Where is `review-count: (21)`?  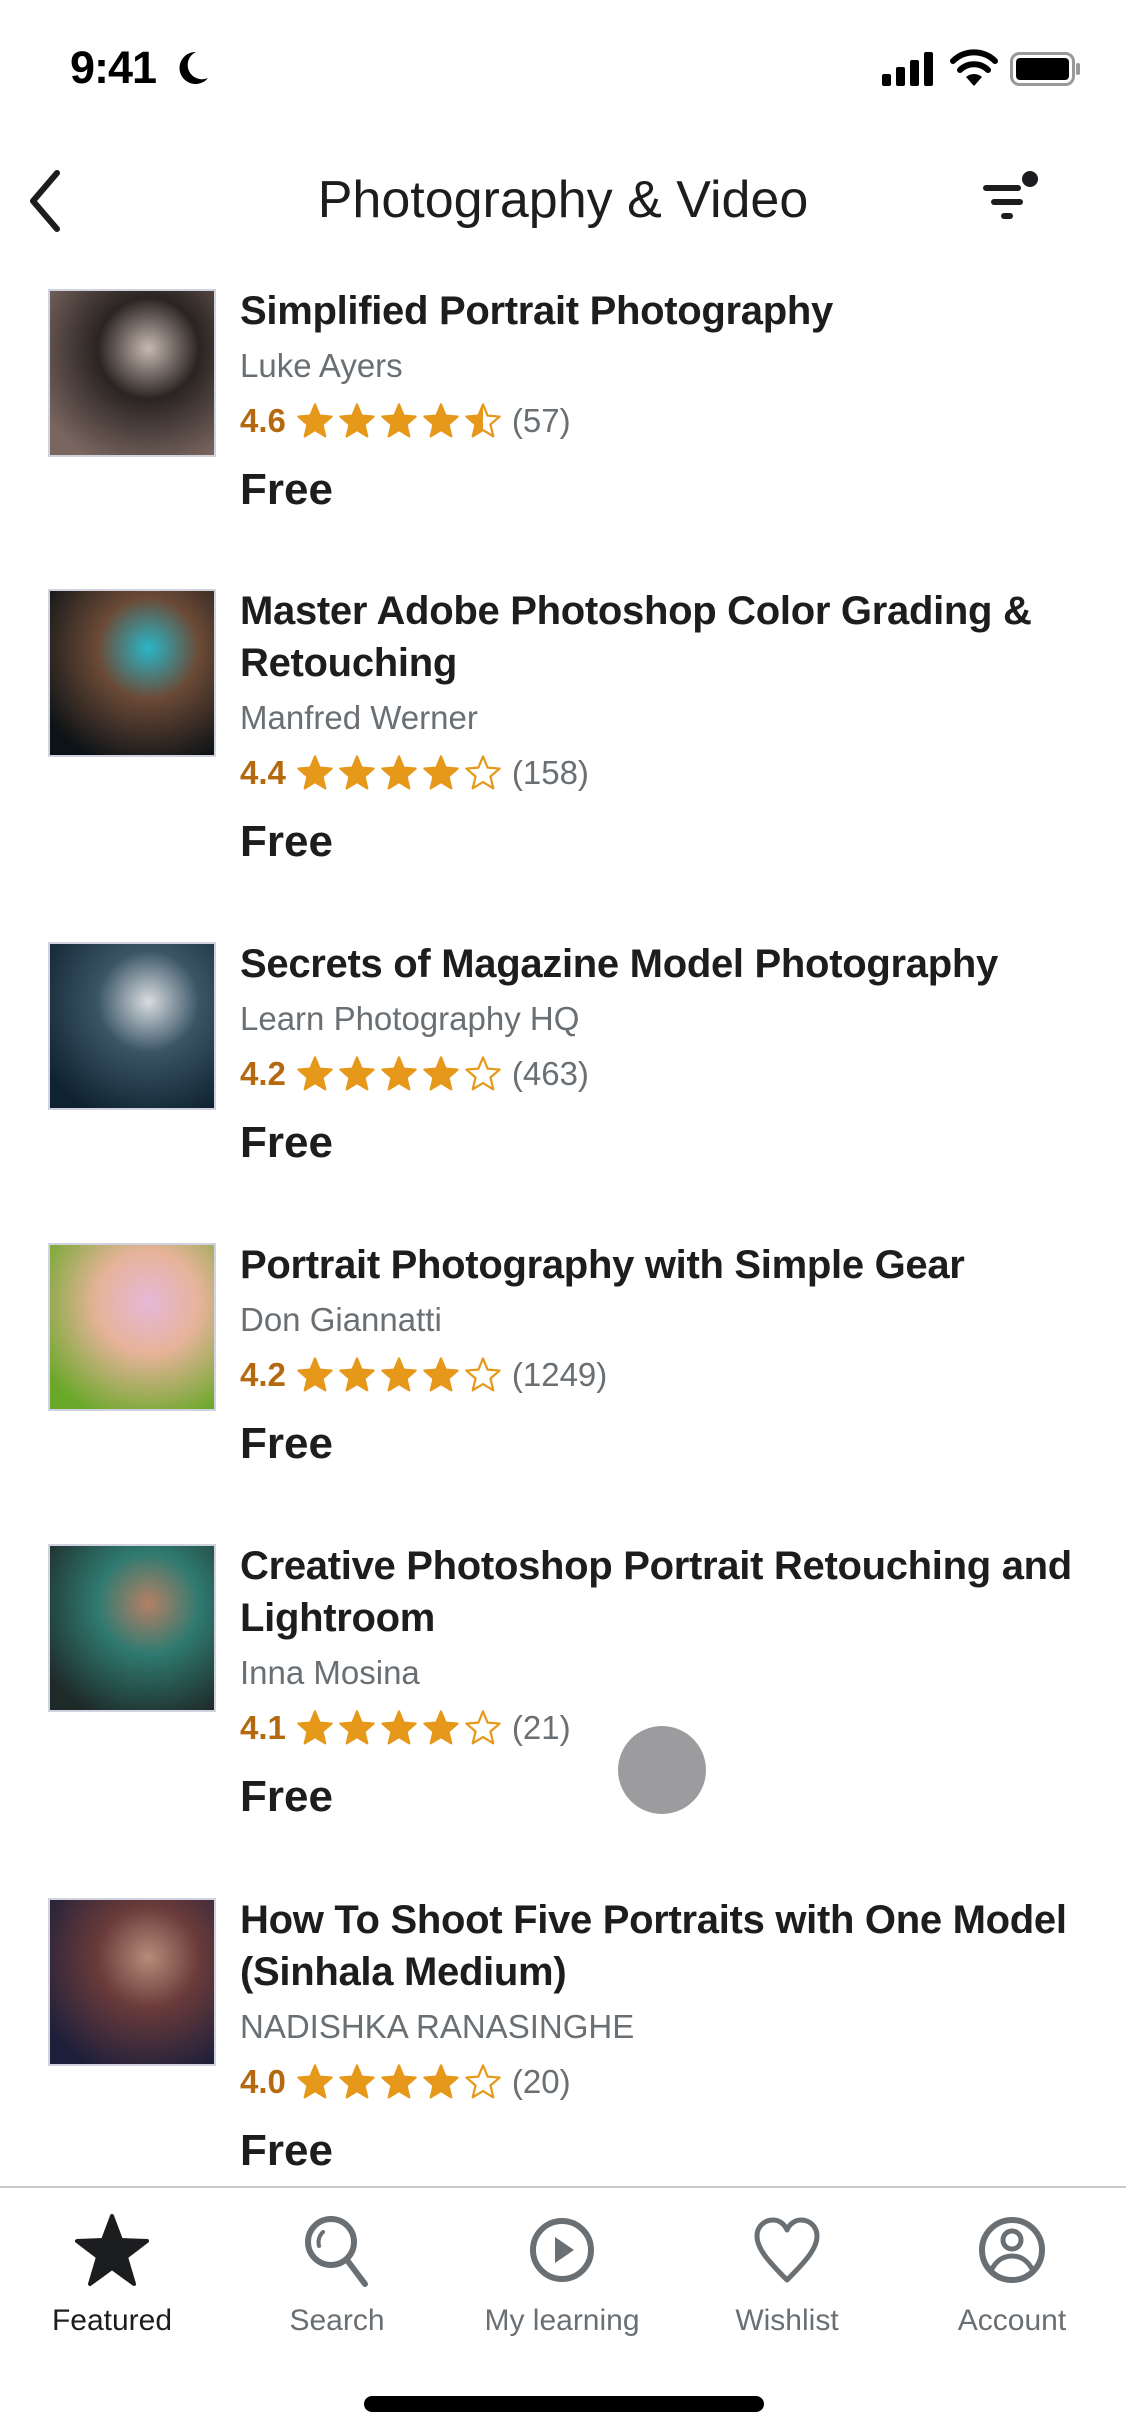
review-count: (21) is located at coordinates (541, 1727).